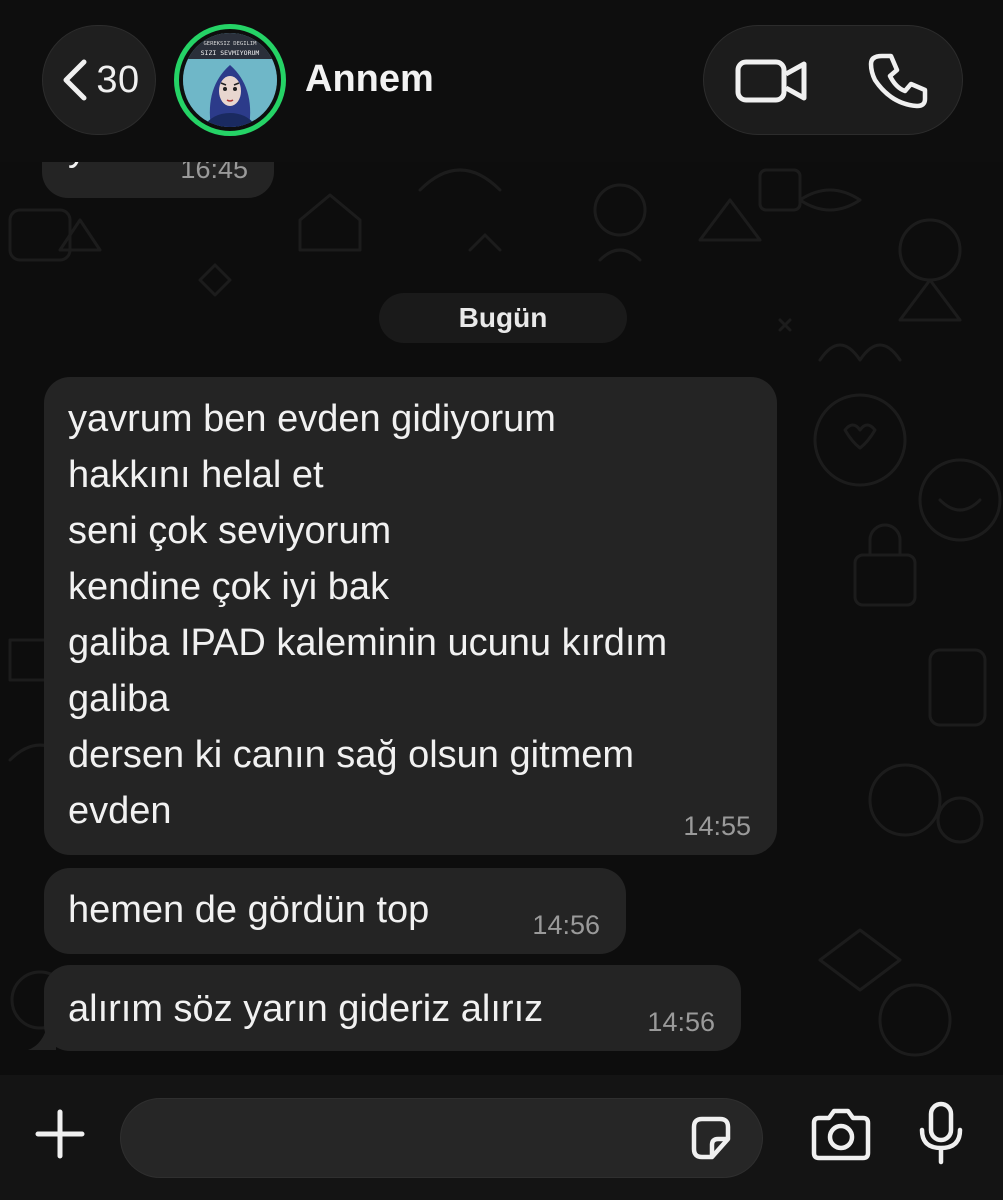 This screenshot has height=1200, width=1003. Describe the element at coordinates (249, 910) in the screenshot. I see `message-text: hemen de gördün top` at that location.